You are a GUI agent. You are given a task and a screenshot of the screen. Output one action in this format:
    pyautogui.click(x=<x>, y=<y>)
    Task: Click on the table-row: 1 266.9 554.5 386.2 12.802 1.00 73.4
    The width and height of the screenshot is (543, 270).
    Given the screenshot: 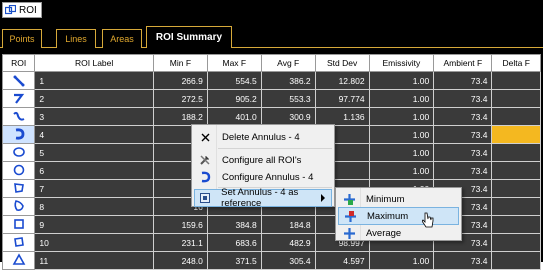 What is the action you would take?
    pyautogui.click(x=271, y=80)
    